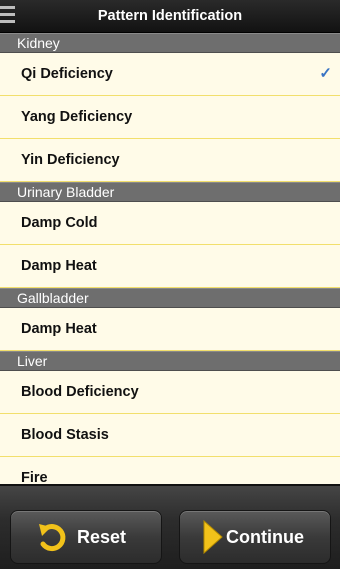 The image size is (340, 569). I want to click on list-item-label: Yang Deficiency, so click(77, 117).